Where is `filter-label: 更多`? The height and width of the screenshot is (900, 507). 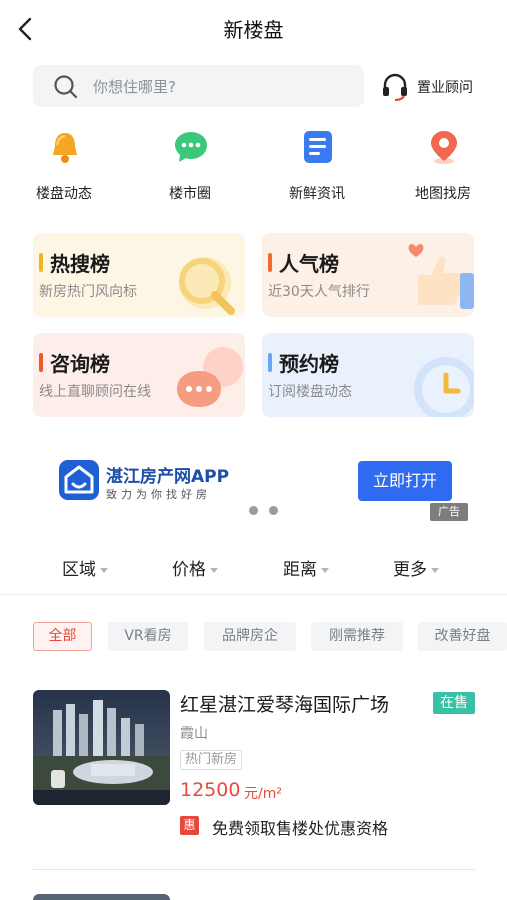 filter-label: 更多 is located at coordinates (410, 570).